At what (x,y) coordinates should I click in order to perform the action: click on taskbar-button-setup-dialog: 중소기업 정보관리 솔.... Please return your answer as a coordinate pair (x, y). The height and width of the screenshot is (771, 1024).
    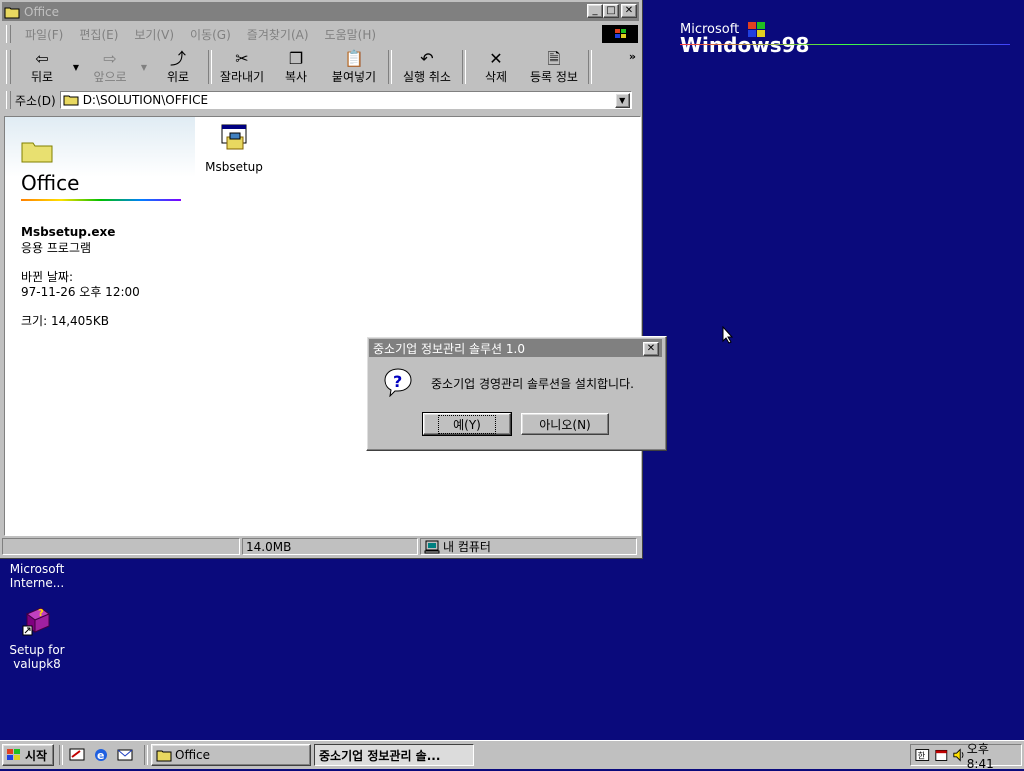
    Looking at the image, I should click on (394, 755).